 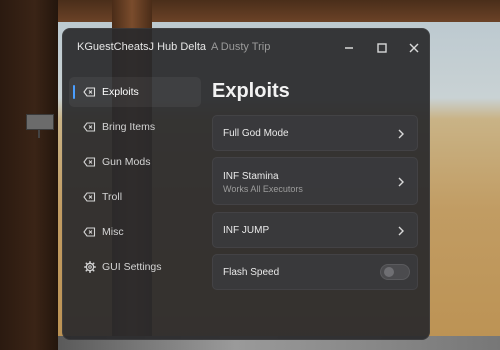 I want to click on sidebar-item-gui-settings: GUI Settings, so click(x=135, y=267).